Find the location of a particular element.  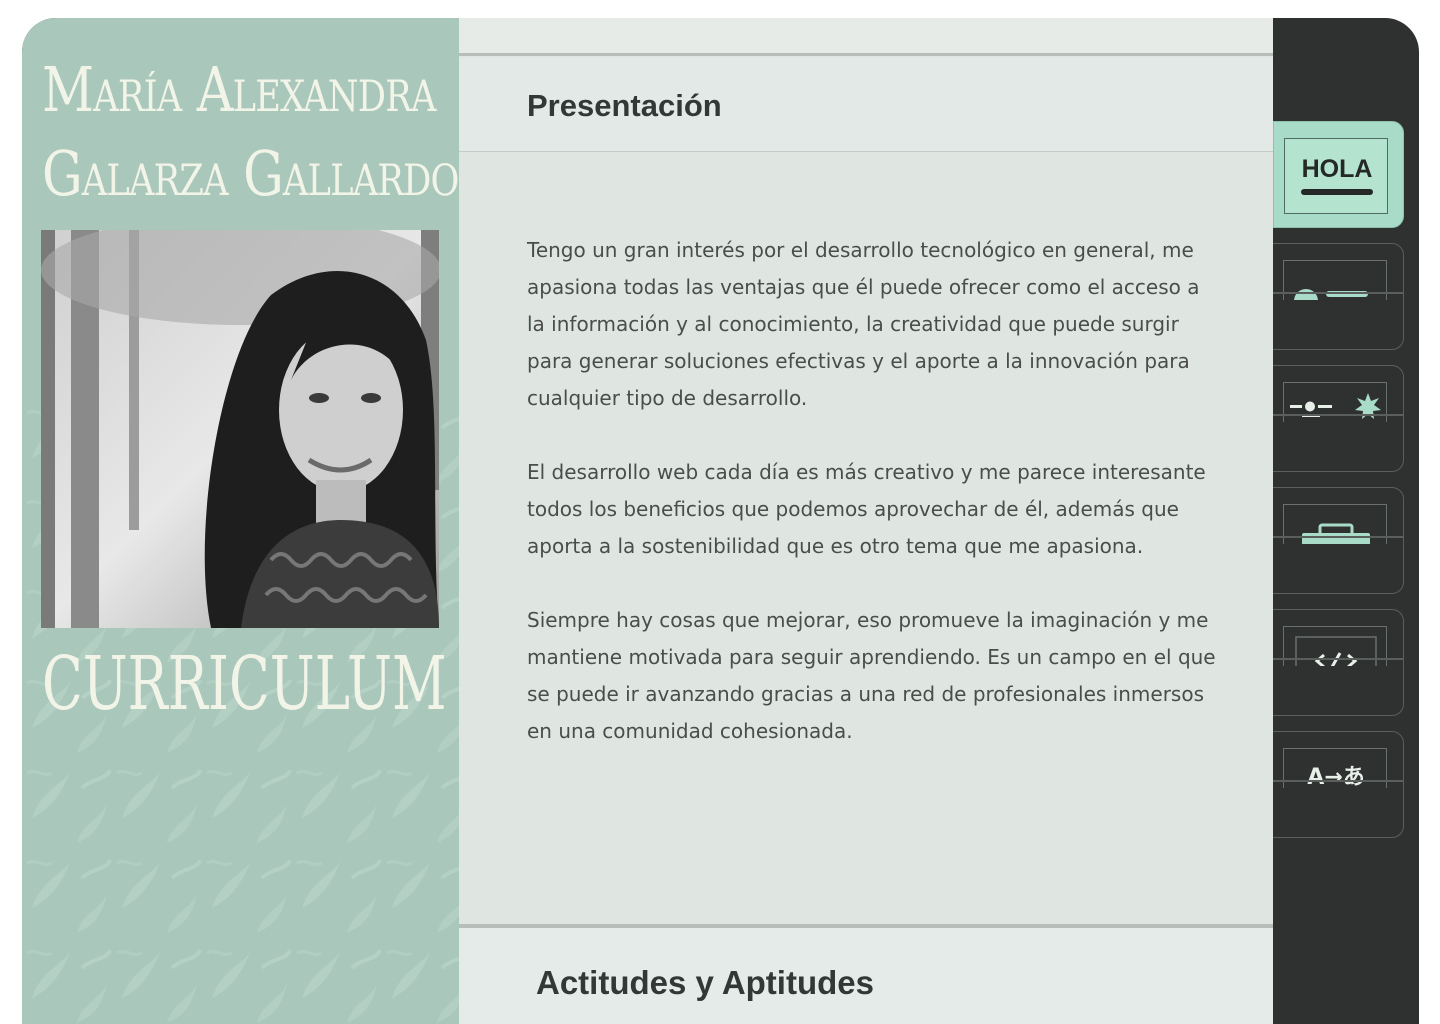

full-name: María Alexandra Galarza Gallardo is located at coordinates (250, 132).